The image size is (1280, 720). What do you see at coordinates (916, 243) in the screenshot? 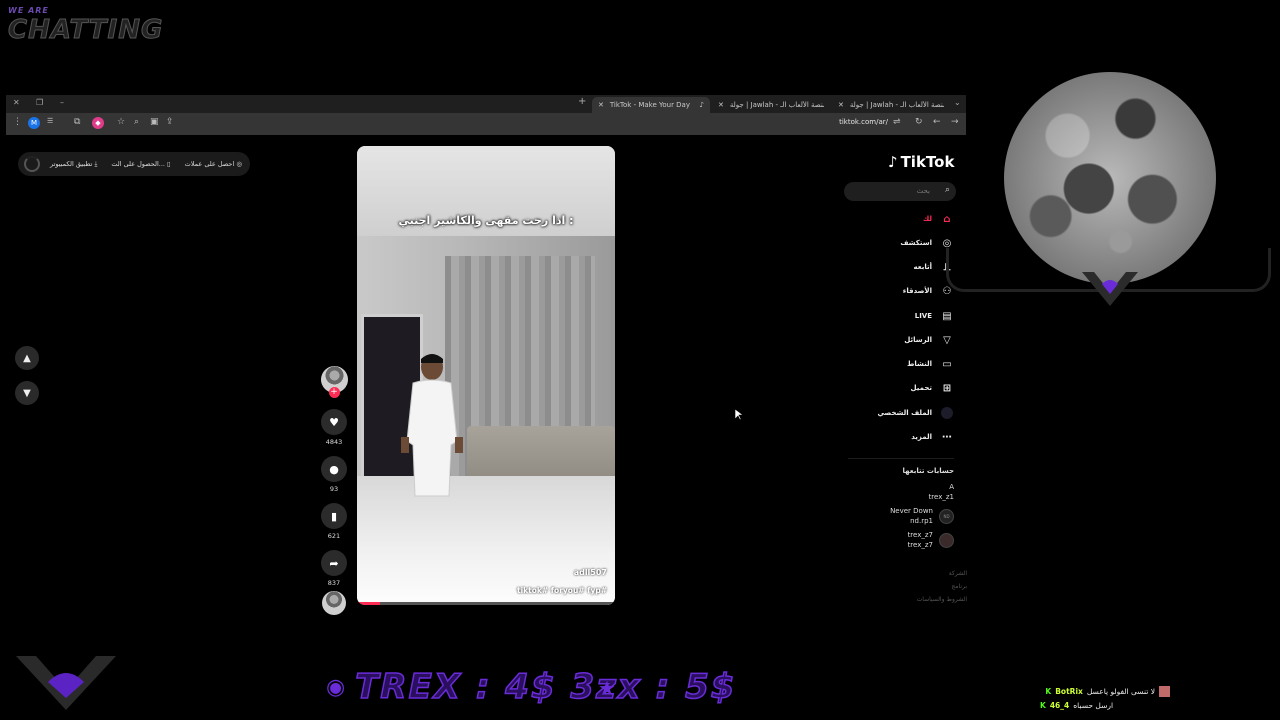
I see `nav-label: استكشف` at bounding box center [916, 243].